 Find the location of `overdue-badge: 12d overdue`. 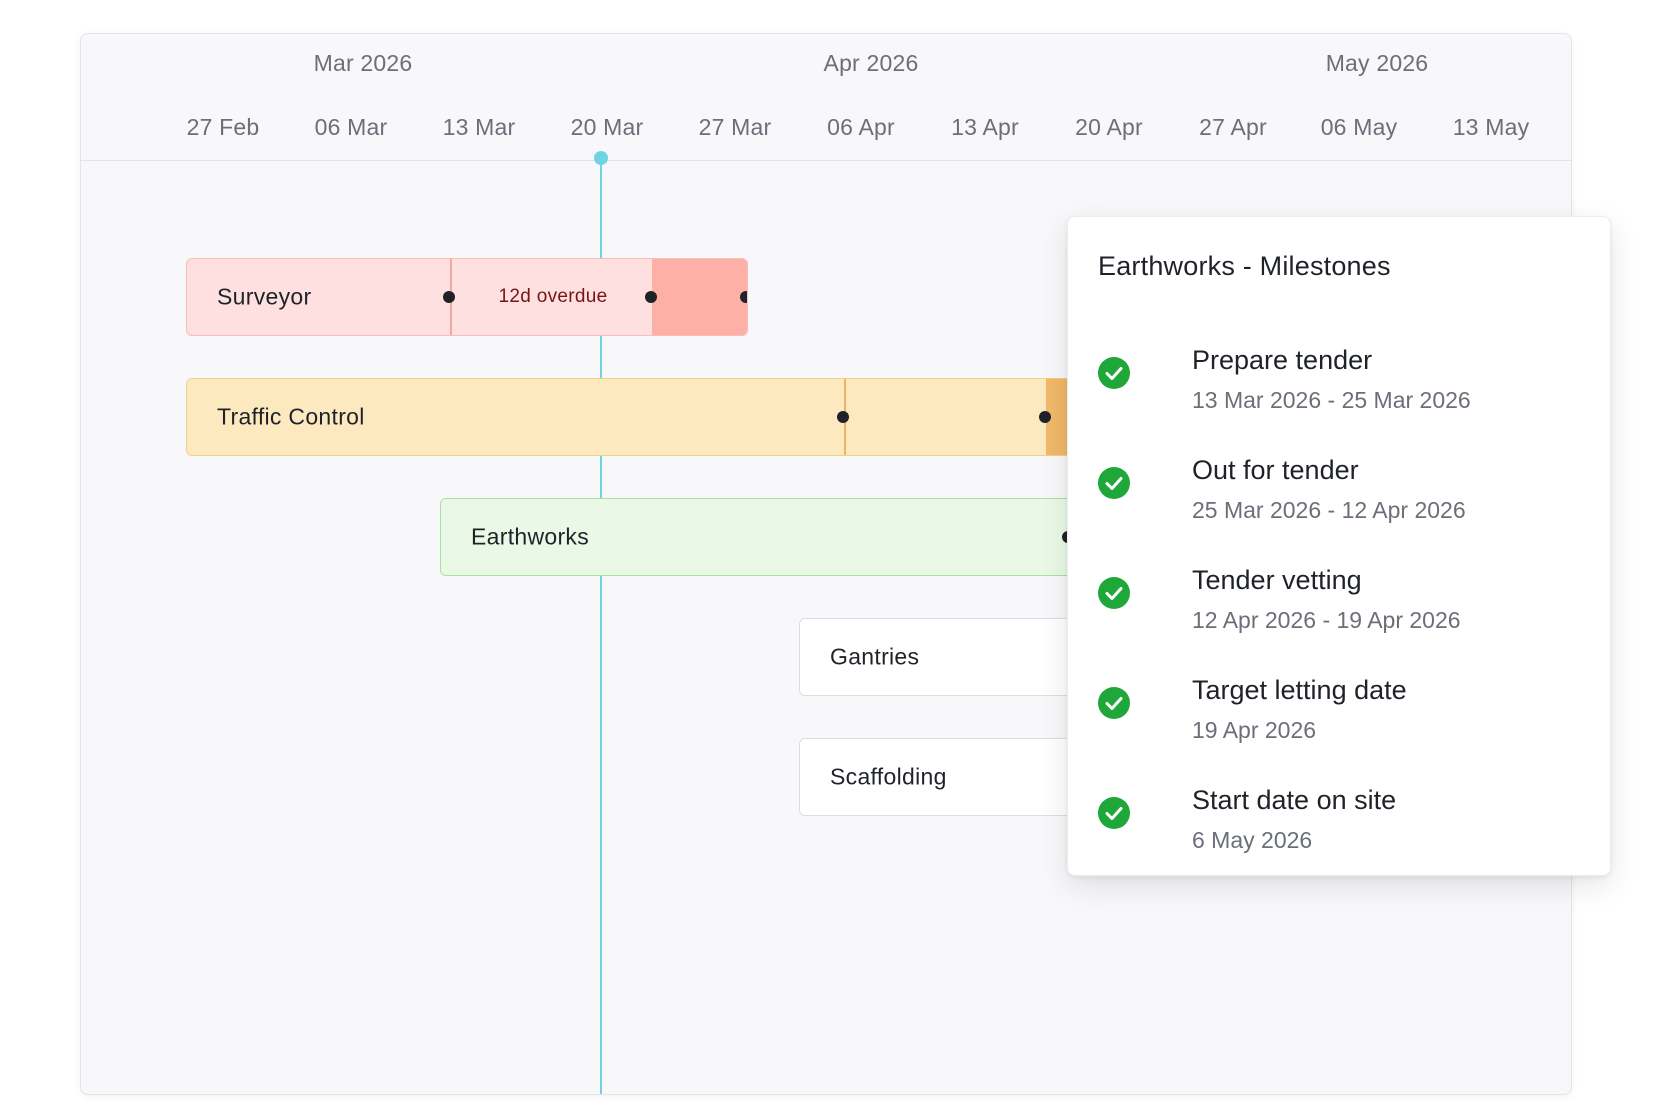

overdue-badge: 12d overdue is located at coordinates (553, 296).